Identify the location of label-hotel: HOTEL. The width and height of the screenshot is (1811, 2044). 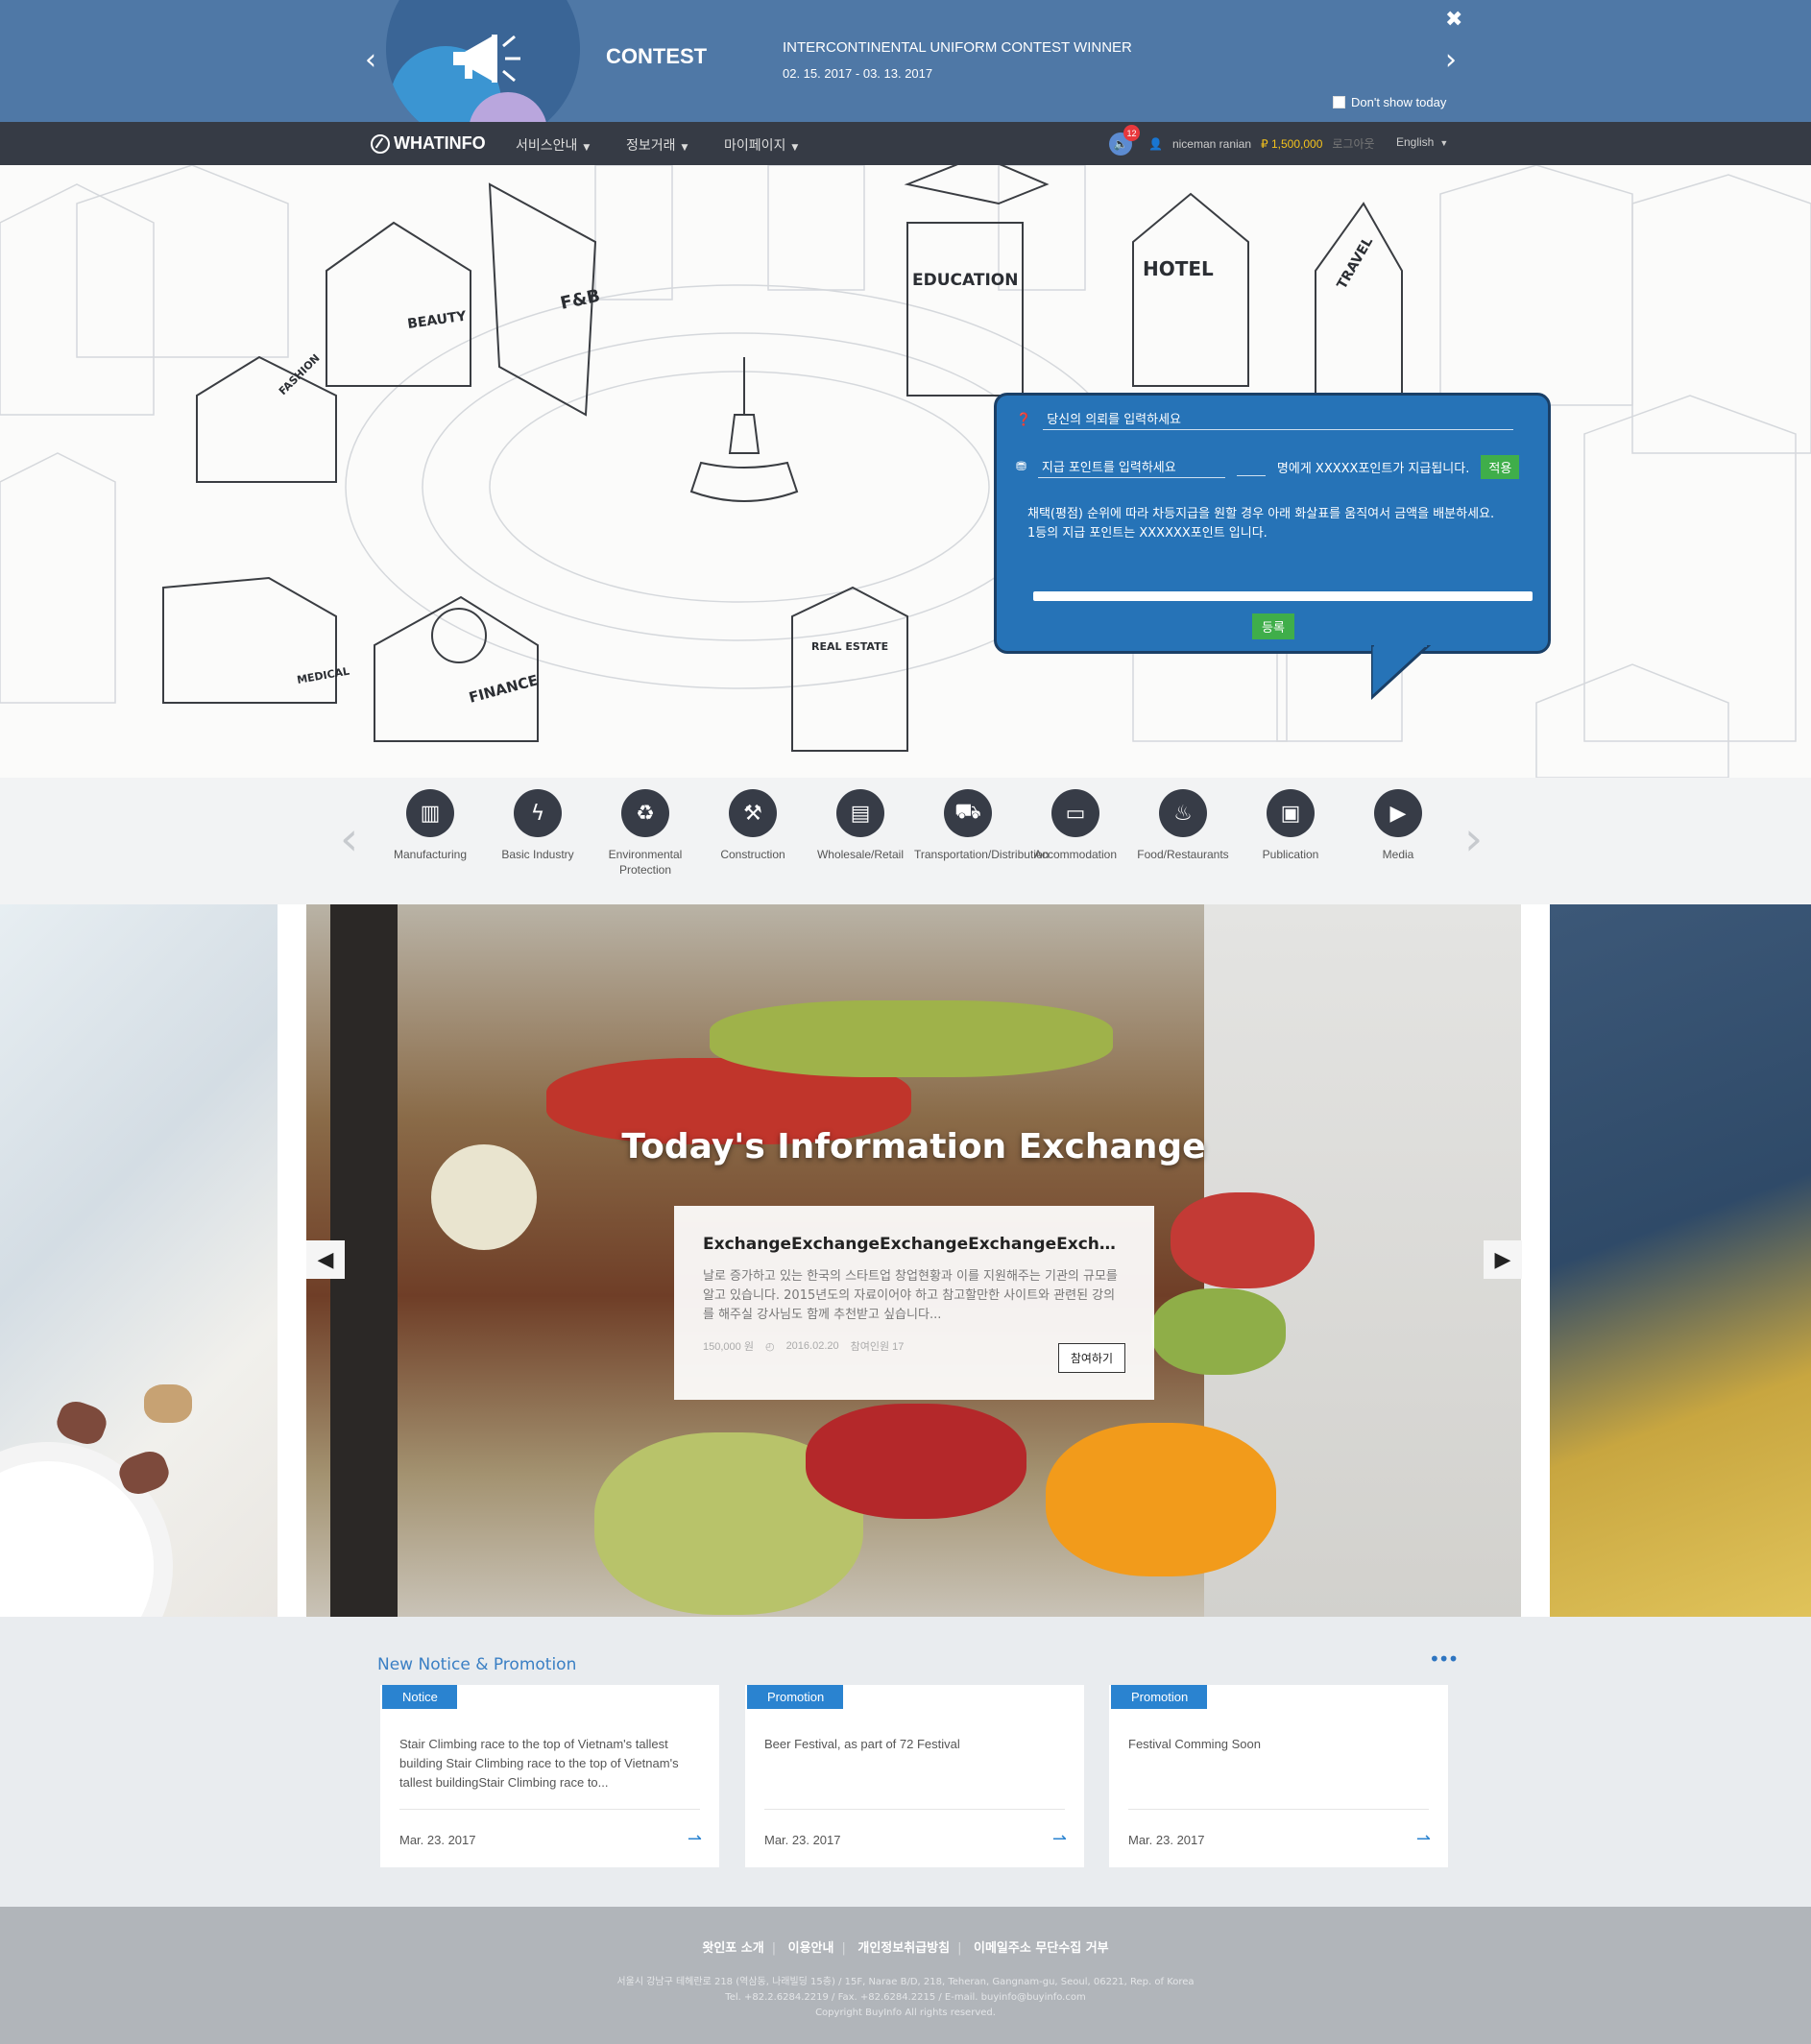
(1178, 268).